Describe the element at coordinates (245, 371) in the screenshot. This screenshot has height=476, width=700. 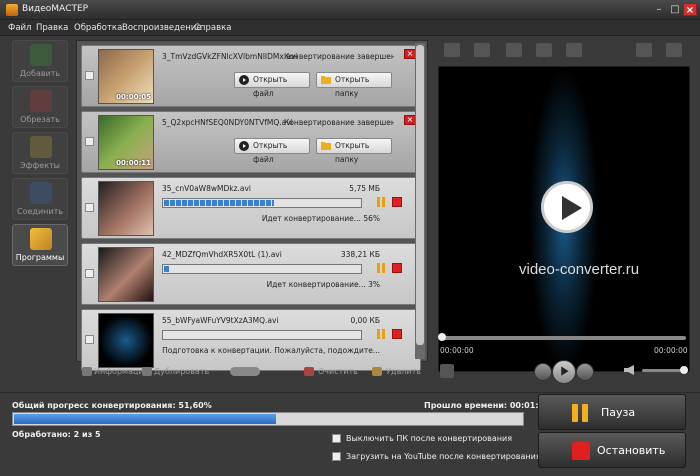
I see `view-toggle` at that location.